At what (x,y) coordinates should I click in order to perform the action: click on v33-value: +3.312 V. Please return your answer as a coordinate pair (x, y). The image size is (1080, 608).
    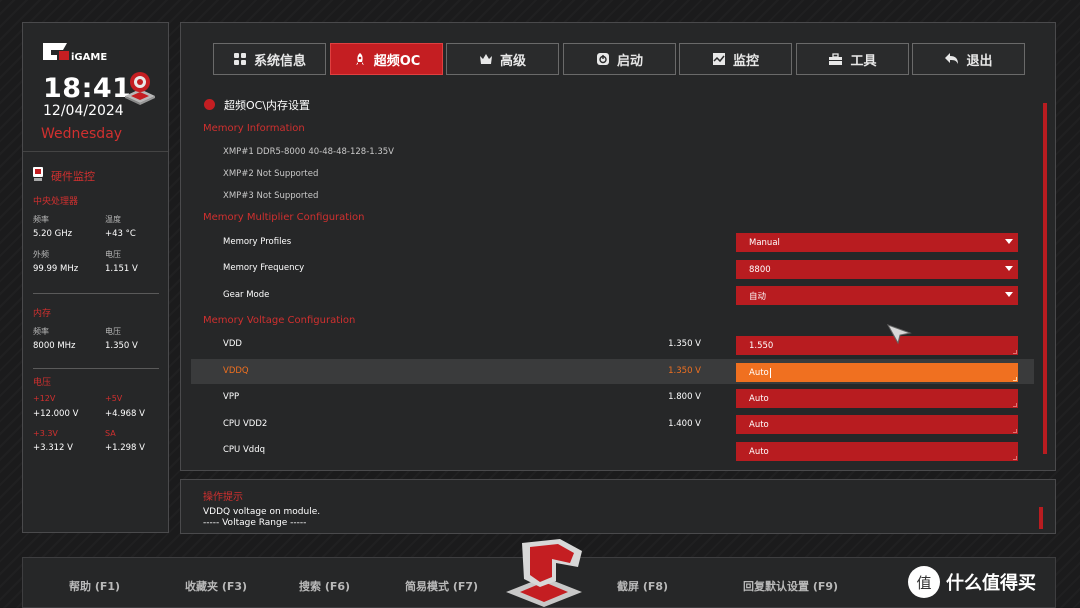
    Looking at the image, I should click on (53, 448).